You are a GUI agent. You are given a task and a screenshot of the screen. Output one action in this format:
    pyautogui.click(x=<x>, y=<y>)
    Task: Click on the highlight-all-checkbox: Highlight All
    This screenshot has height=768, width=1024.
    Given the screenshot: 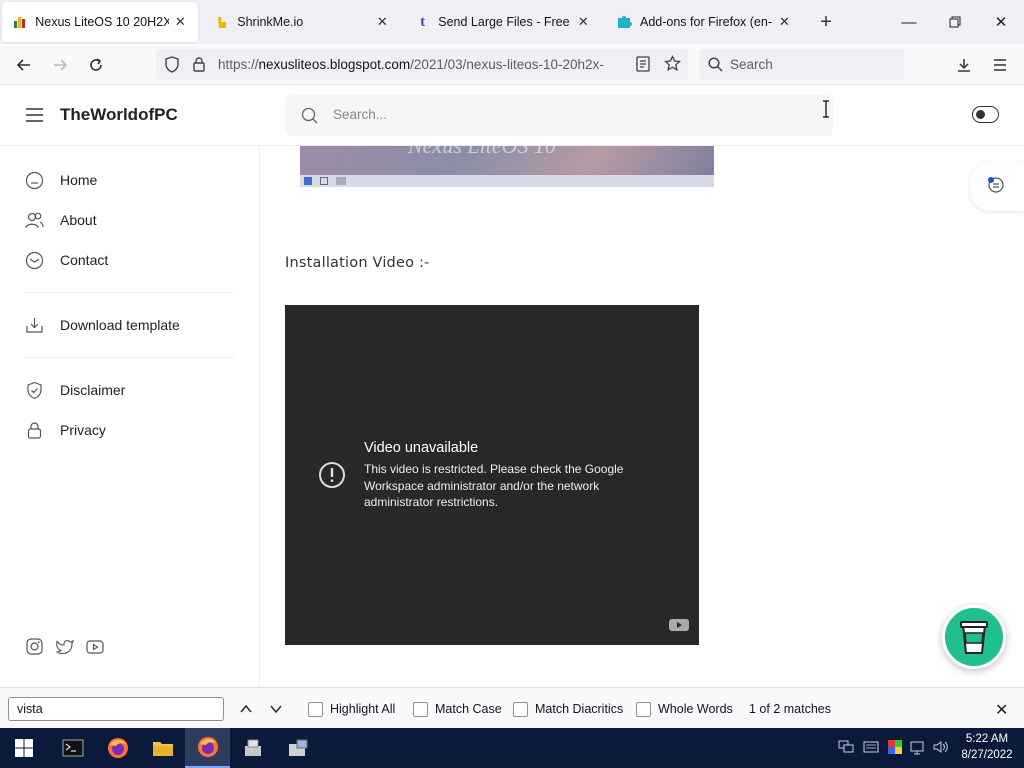 What is the action you would take?
    pyautogui.click(x=351, y=709)
    